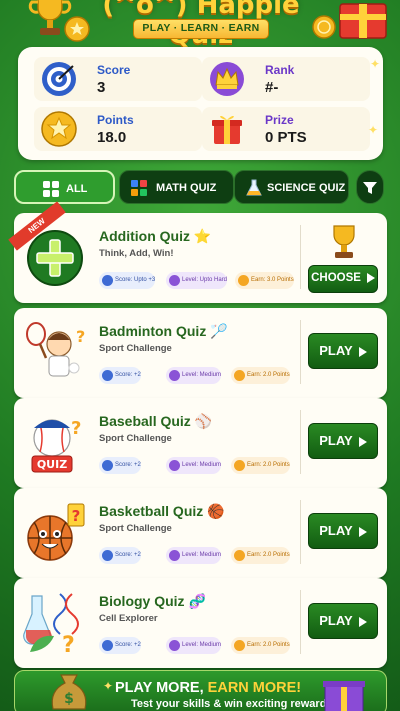 This screenshot has height=711, width=400. What do you see at coordinates (279, 120) in the screenshot?
I see `prize-label: Prize` at bounding box center [279, 120].